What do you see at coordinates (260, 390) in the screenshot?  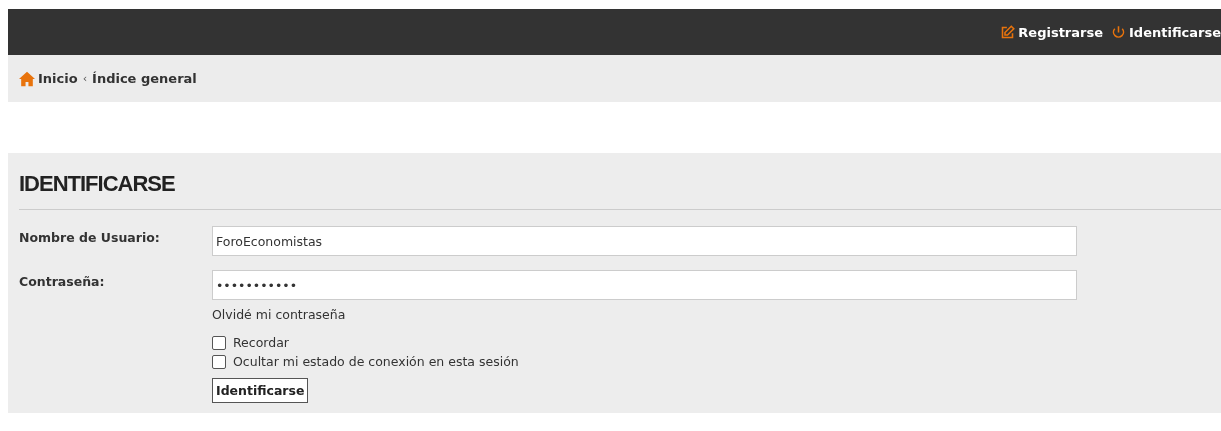 I see `submit-button: Identificarse` at bounding box center [260, 390].